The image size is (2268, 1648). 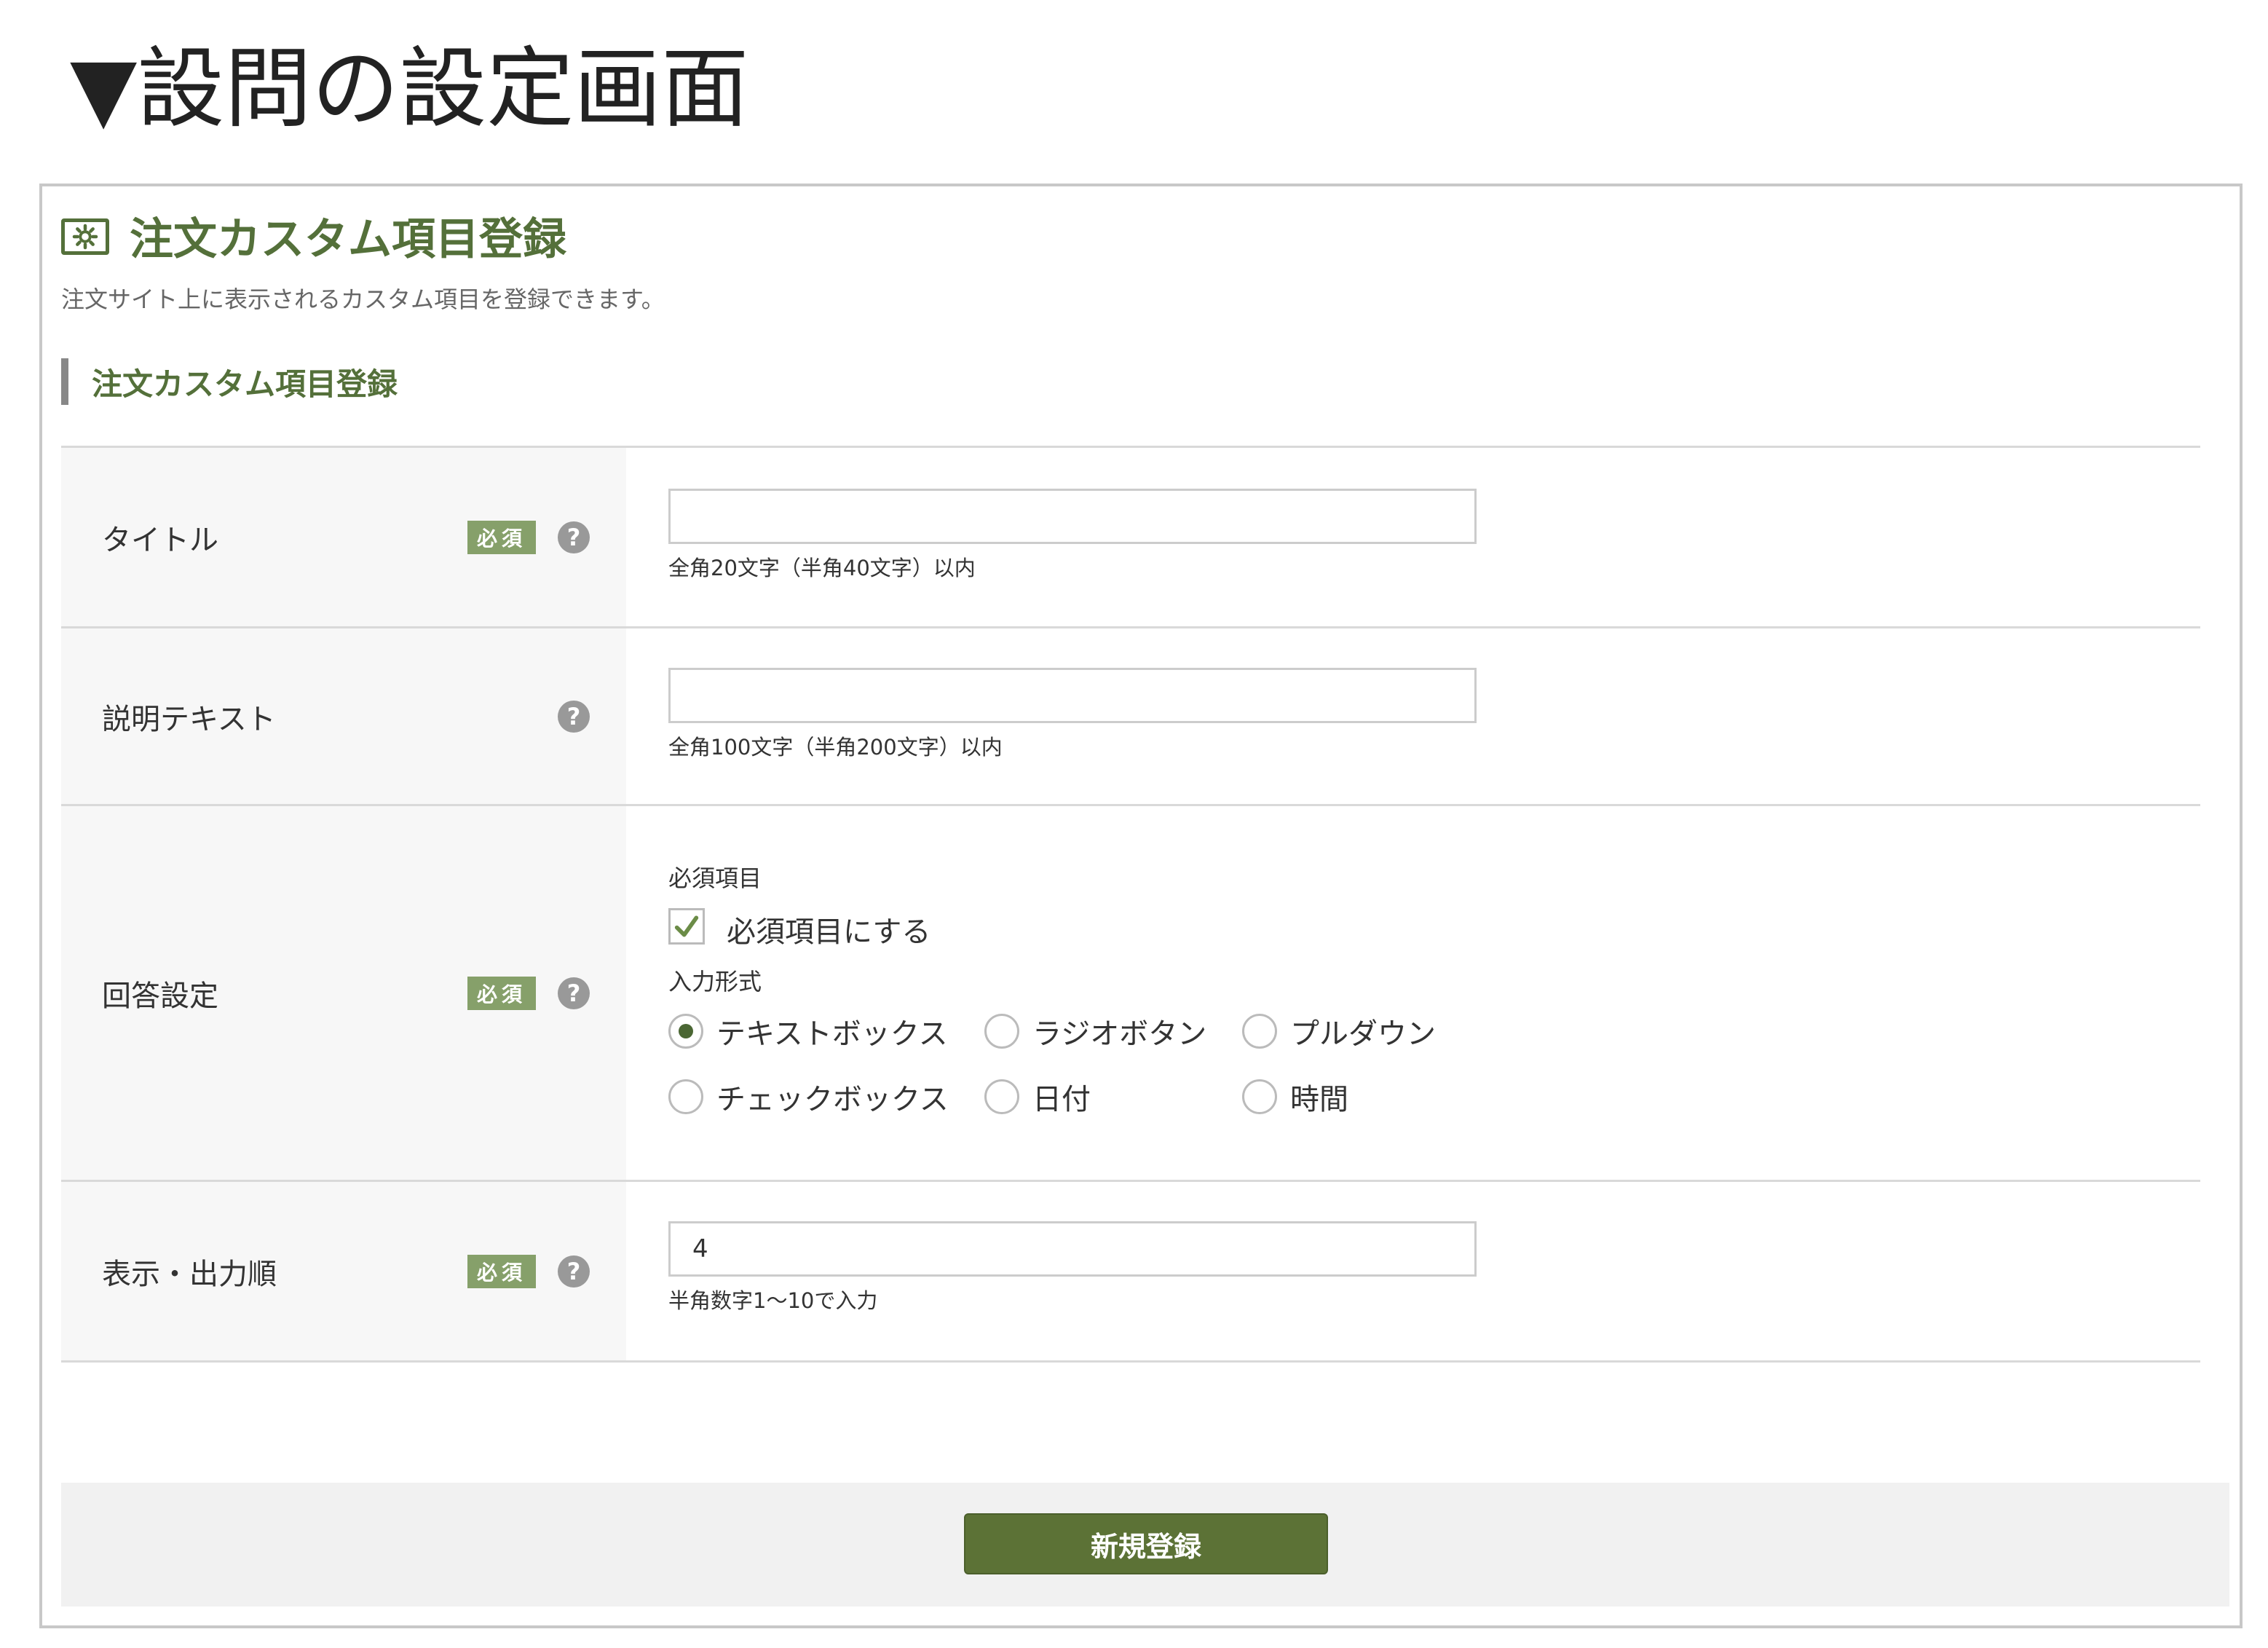 I want to click on form-row-description: 説明テキスト ? 全角100文字（半角200文字）以内, so click(x=1131, y=717).